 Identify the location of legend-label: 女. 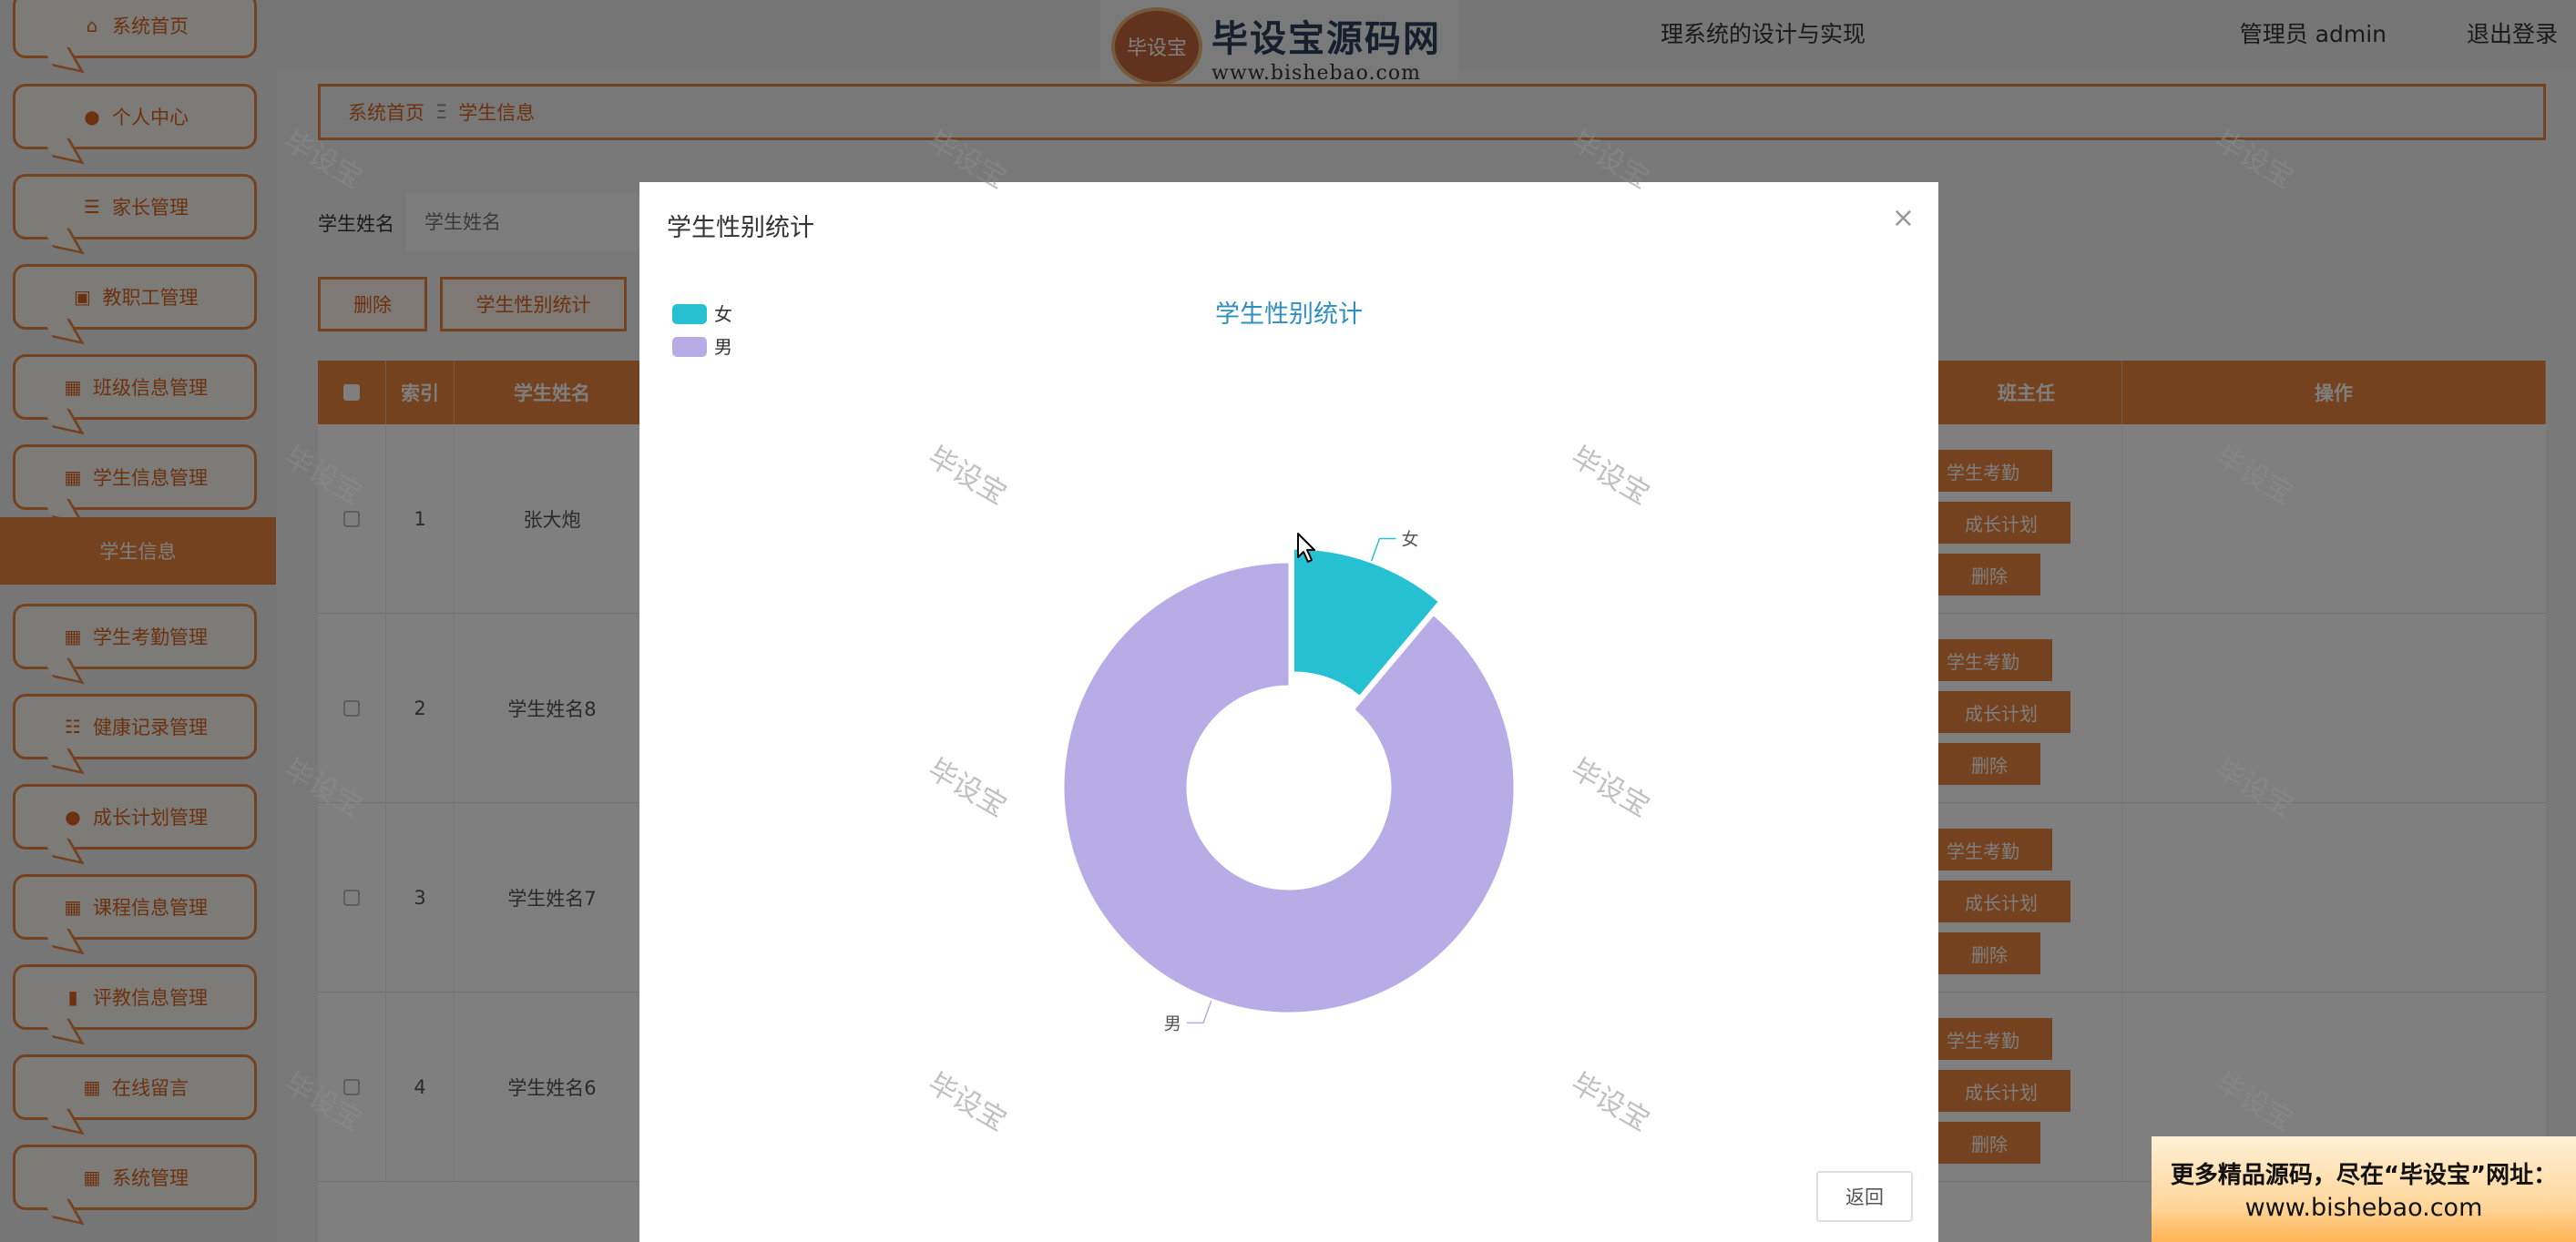
(723, 314).